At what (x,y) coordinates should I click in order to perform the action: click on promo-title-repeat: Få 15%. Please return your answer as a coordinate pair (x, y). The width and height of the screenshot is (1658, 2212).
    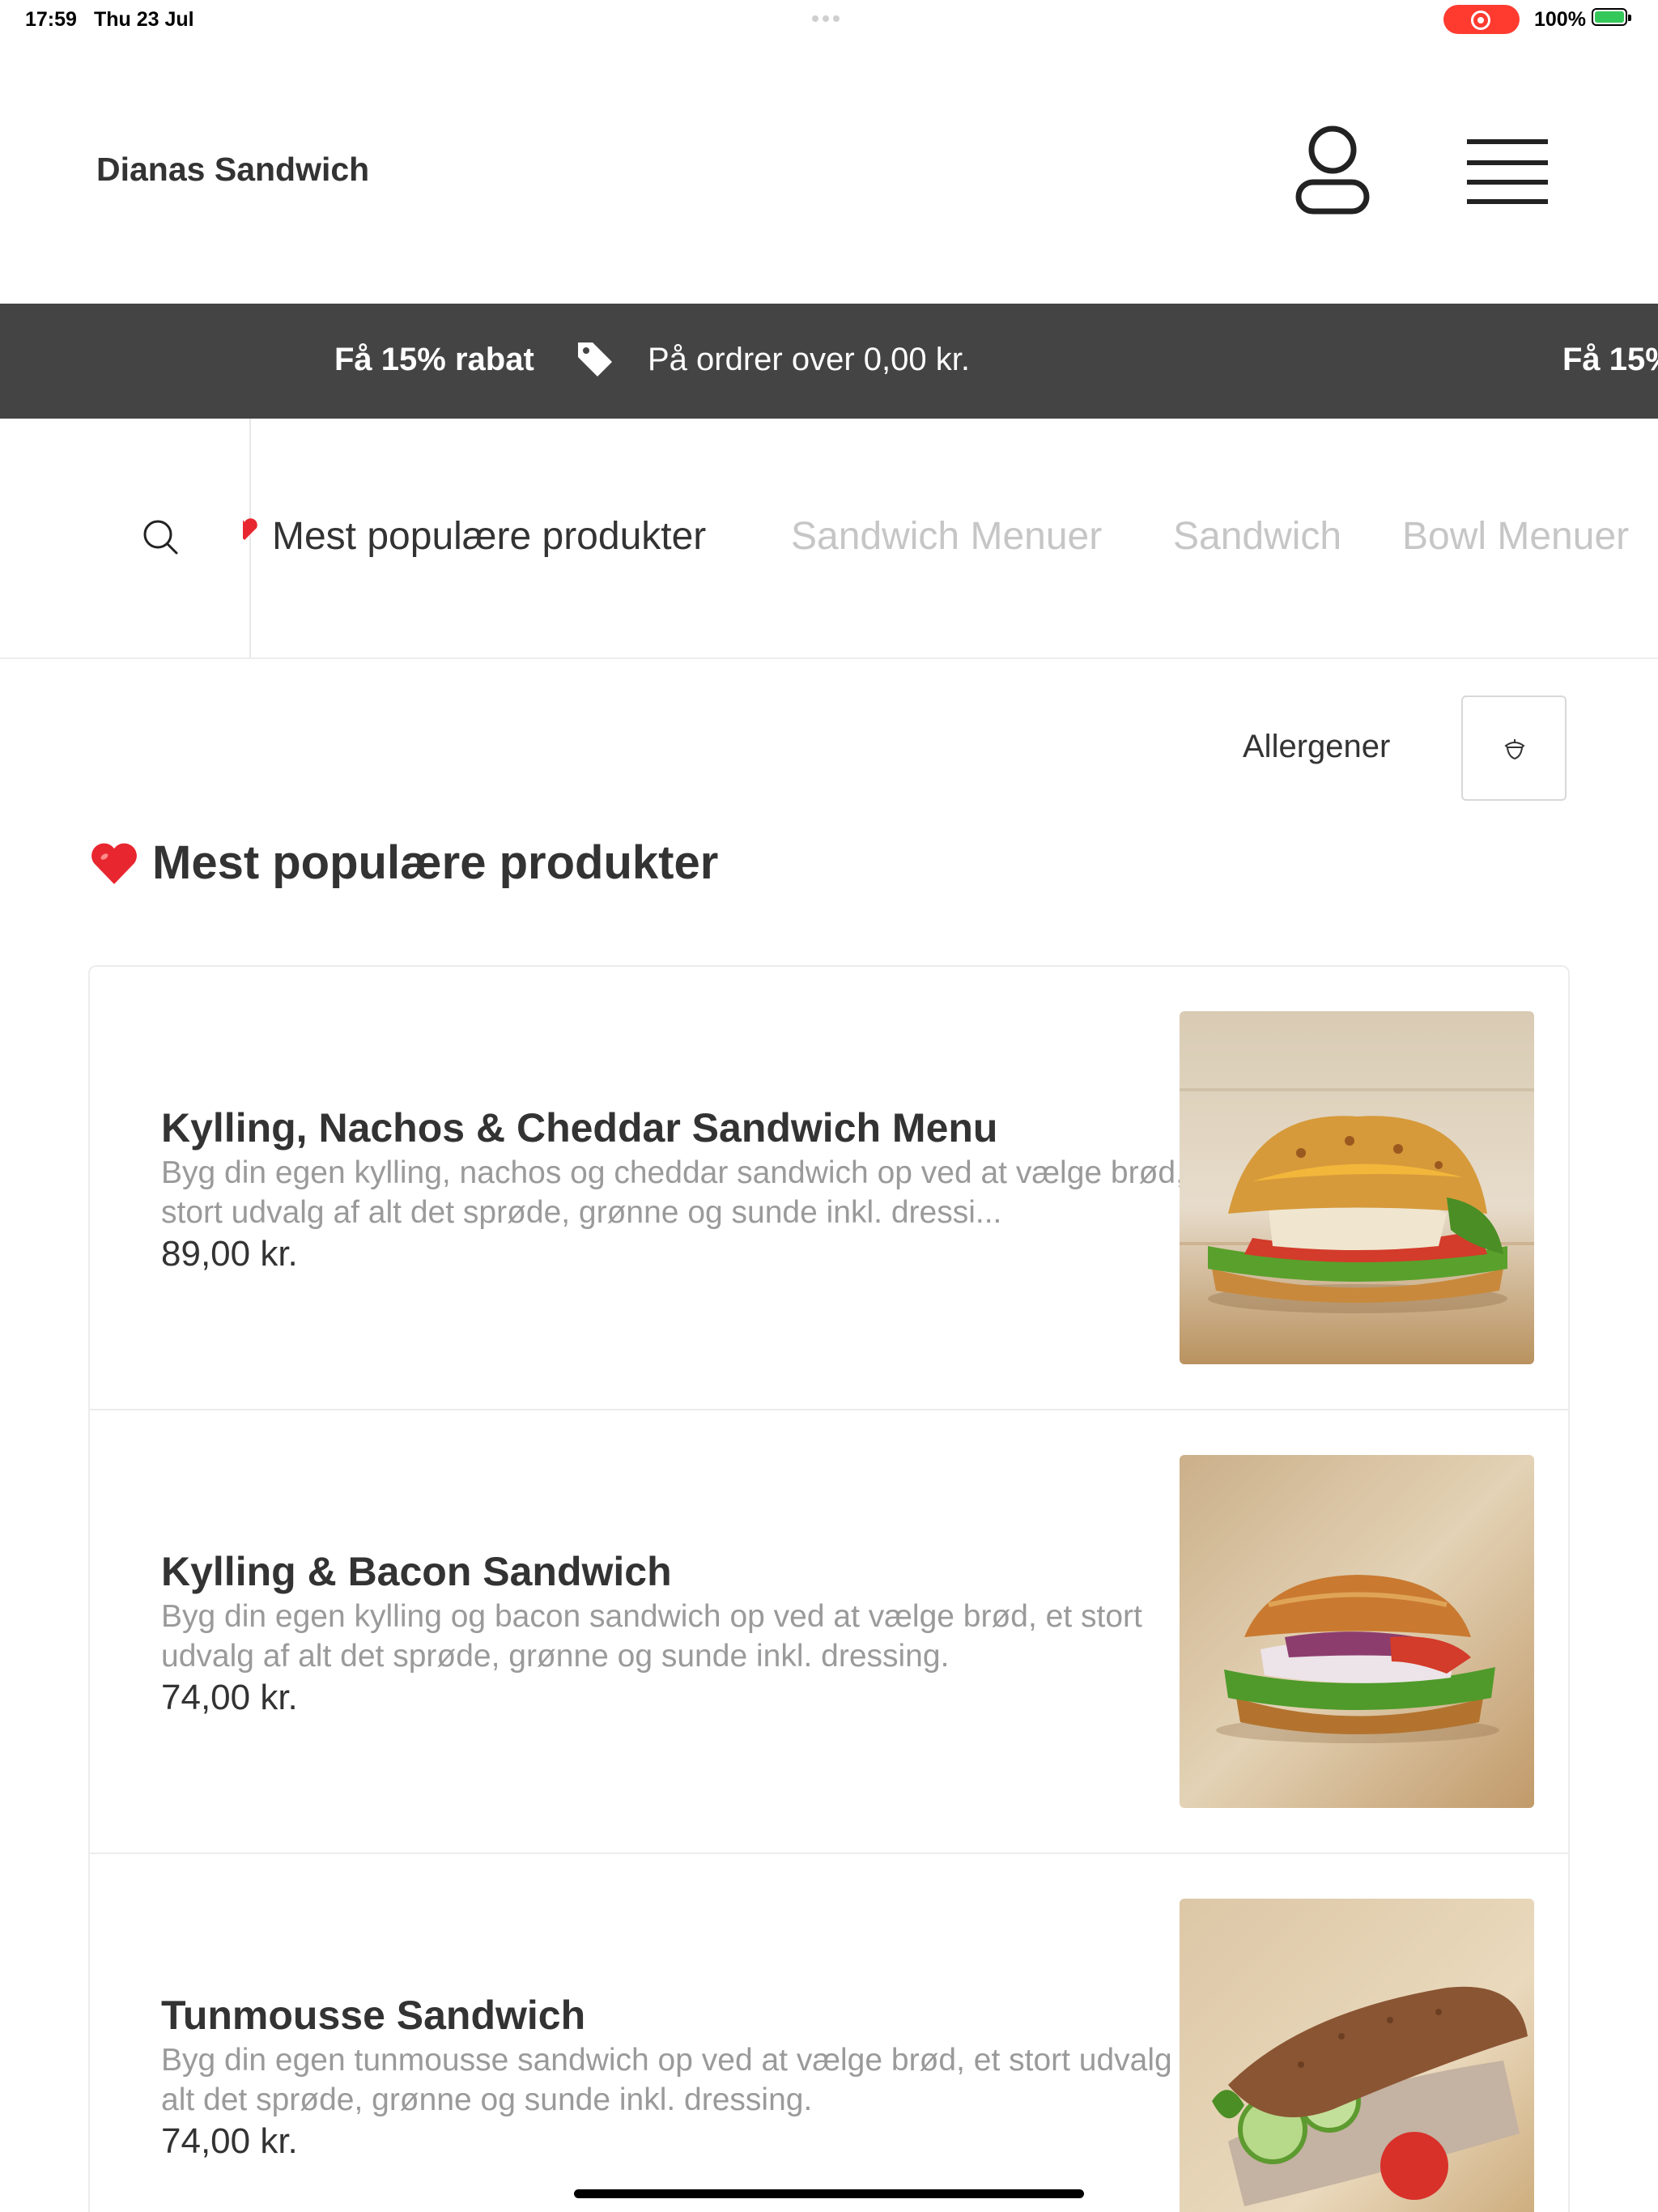
    Looking at the image, I should click on (1610, 360).